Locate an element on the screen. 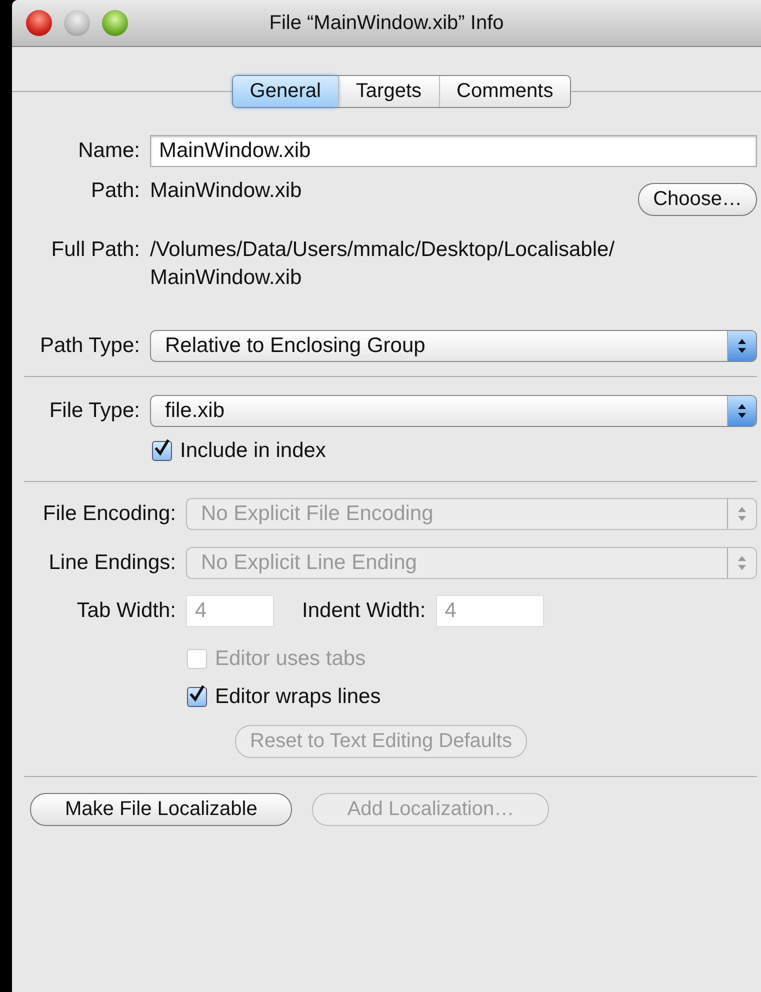 The width and height of the screenshot is (761, 992). field-label: Line Endings: is located at coordinates (112, 563).